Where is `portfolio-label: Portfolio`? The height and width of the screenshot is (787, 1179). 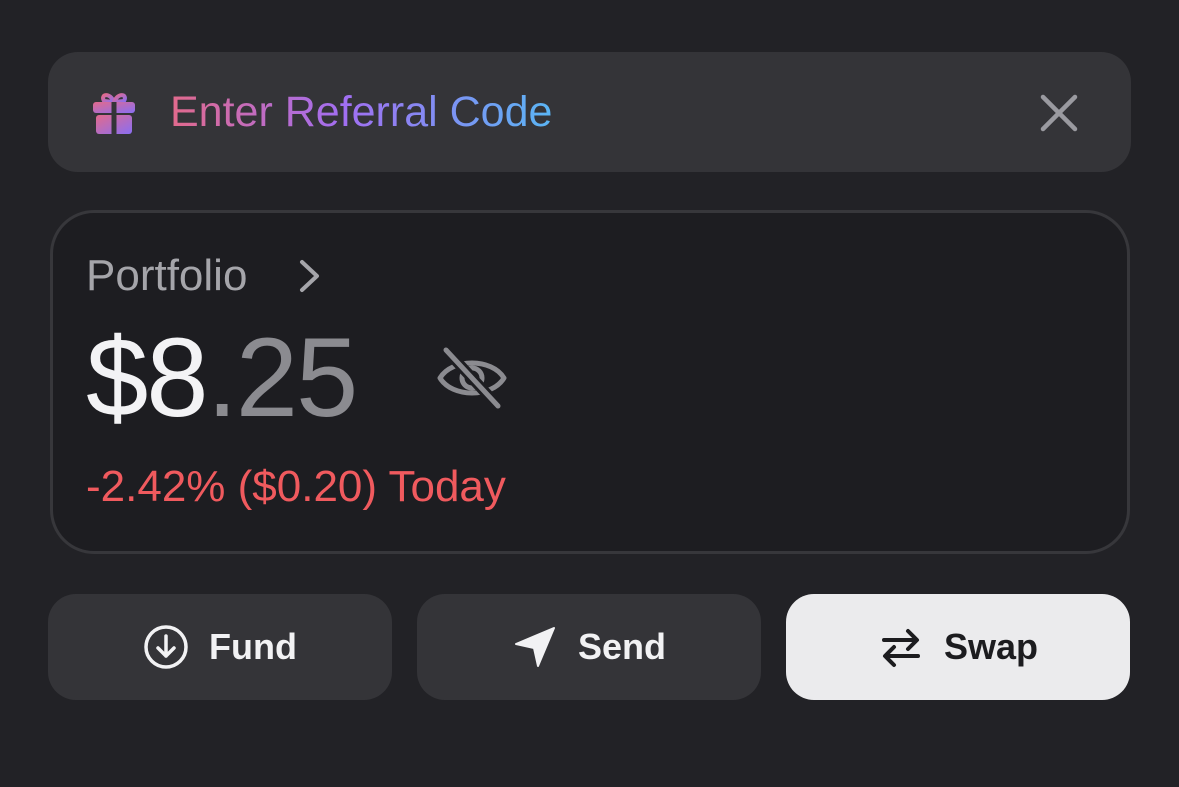 portfolio-label: Portfolio is located at coordinates (167, 275).